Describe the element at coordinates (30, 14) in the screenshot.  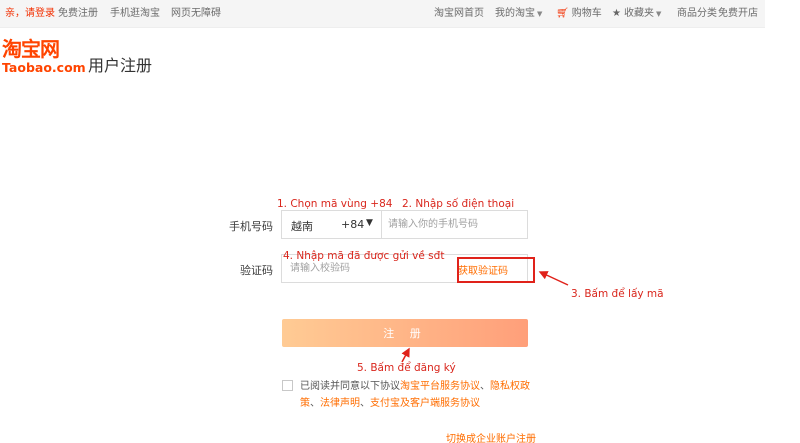
I see `login-link: 亲，请登录` at that location.